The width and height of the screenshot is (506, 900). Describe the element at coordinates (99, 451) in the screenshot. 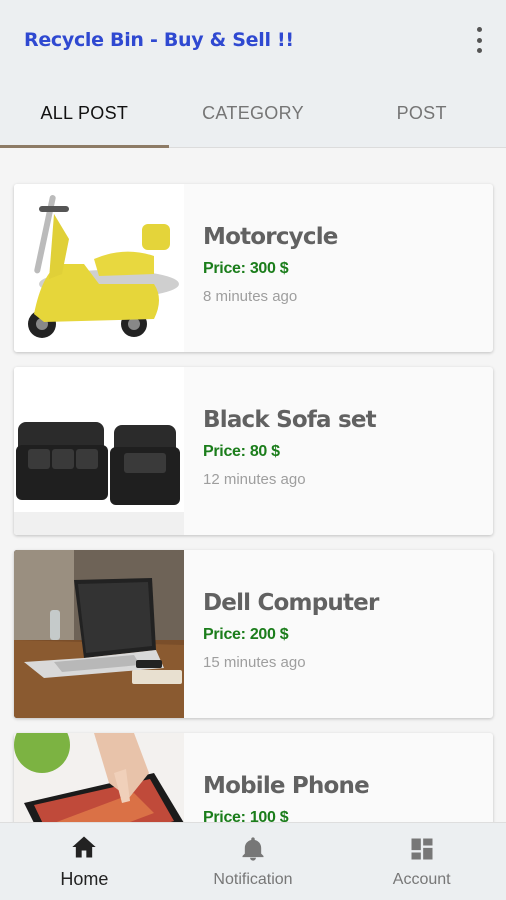

I see `sofa-image` at that location.